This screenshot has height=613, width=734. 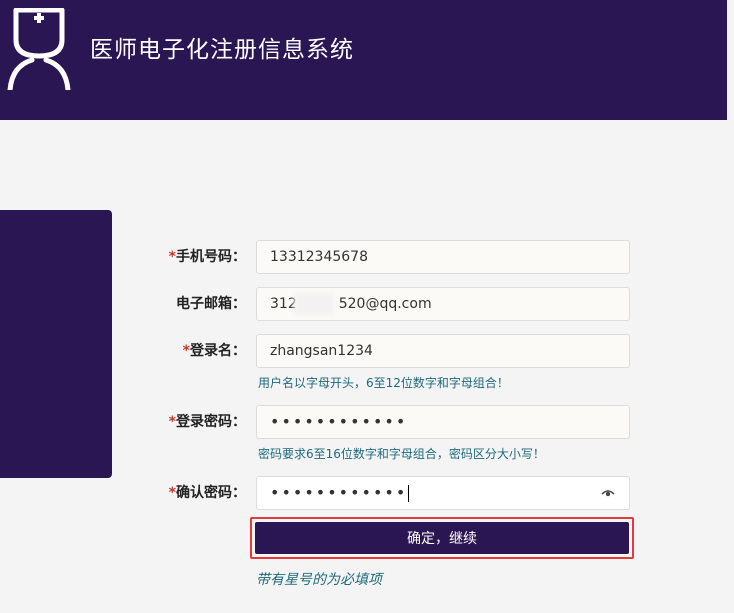 What do you see at coordinates (211, 257) in the screenshot?
I see `phone-label-text: 手机号码：` at bounding box center [211, 257].